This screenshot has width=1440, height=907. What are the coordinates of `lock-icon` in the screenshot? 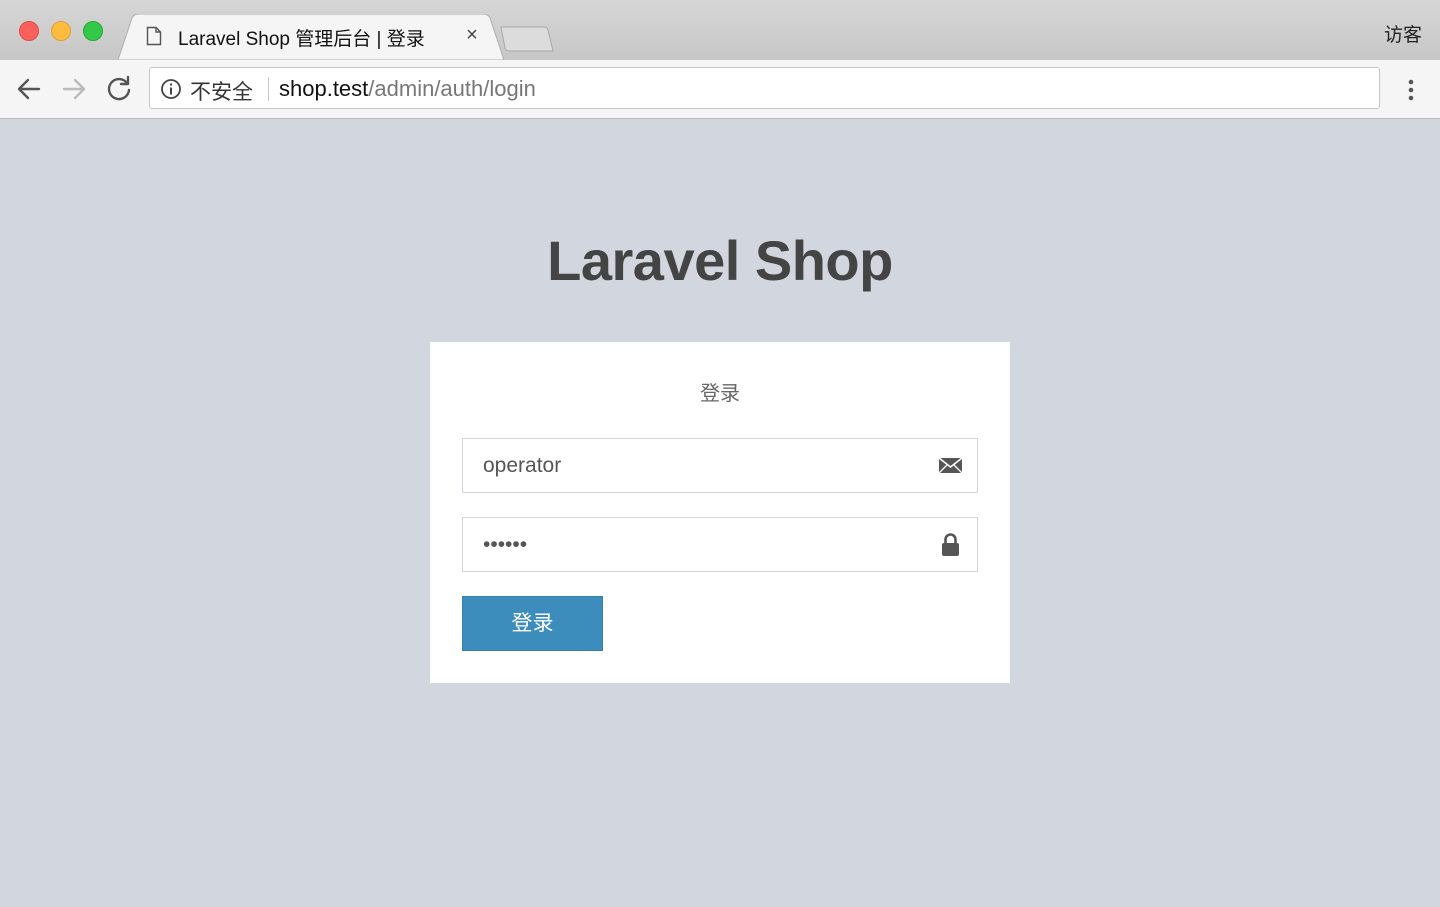 It's located at (950, 547).